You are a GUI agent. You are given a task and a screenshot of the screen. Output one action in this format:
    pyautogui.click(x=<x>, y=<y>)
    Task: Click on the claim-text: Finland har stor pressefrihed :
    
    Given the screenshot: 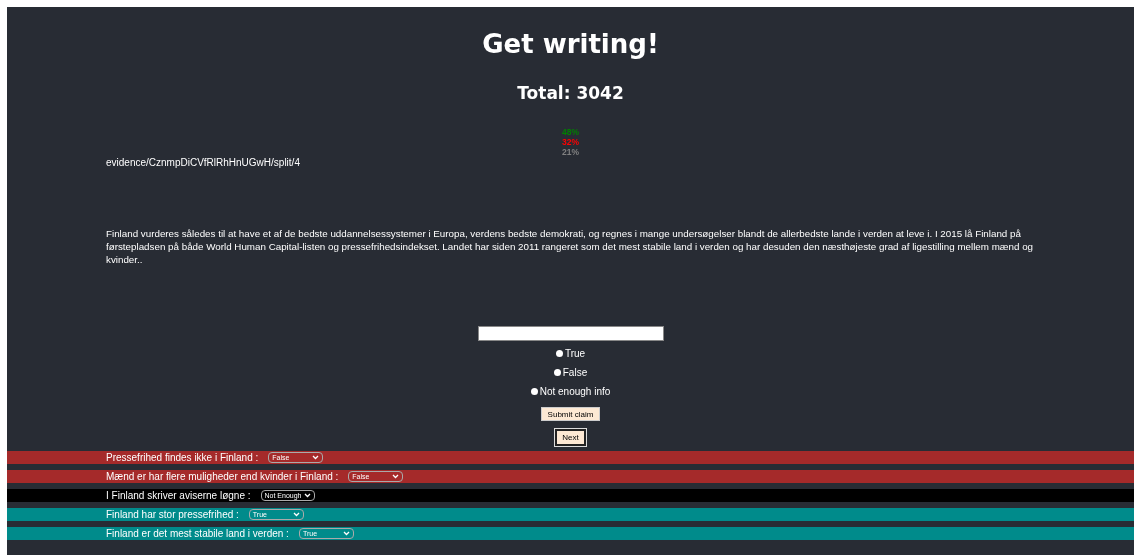 What is the action you would take?
    pyautogui.click(x=172, y=514)
    